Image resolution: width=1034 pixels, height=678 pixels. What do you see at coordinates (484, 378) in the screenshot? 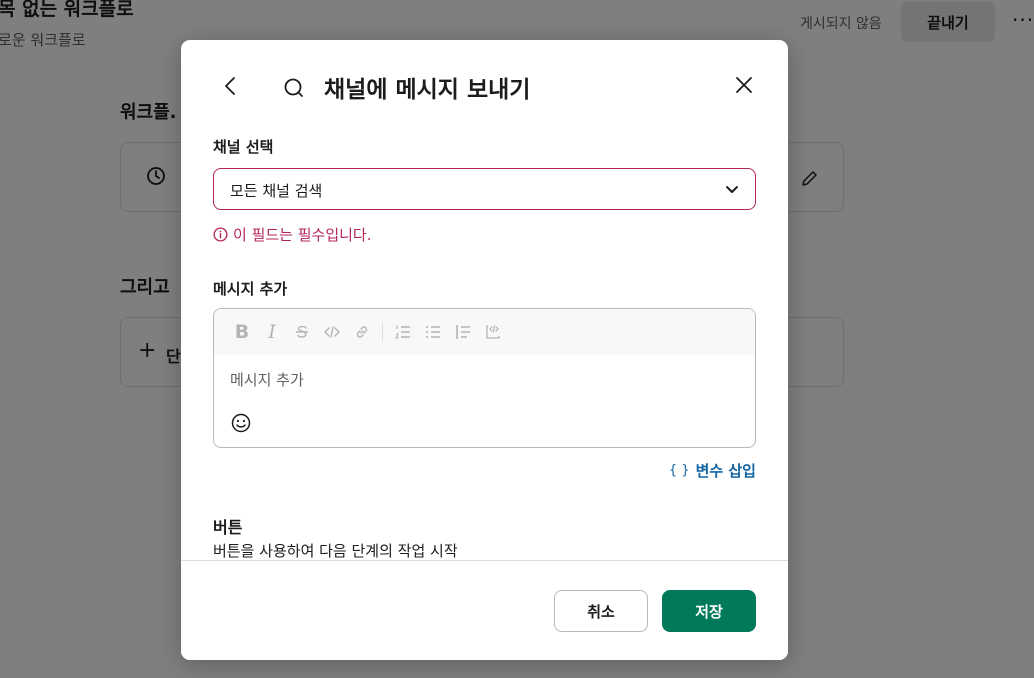
I see `message-editor: B I 메시지 추가` at bounding box center [484, 378].